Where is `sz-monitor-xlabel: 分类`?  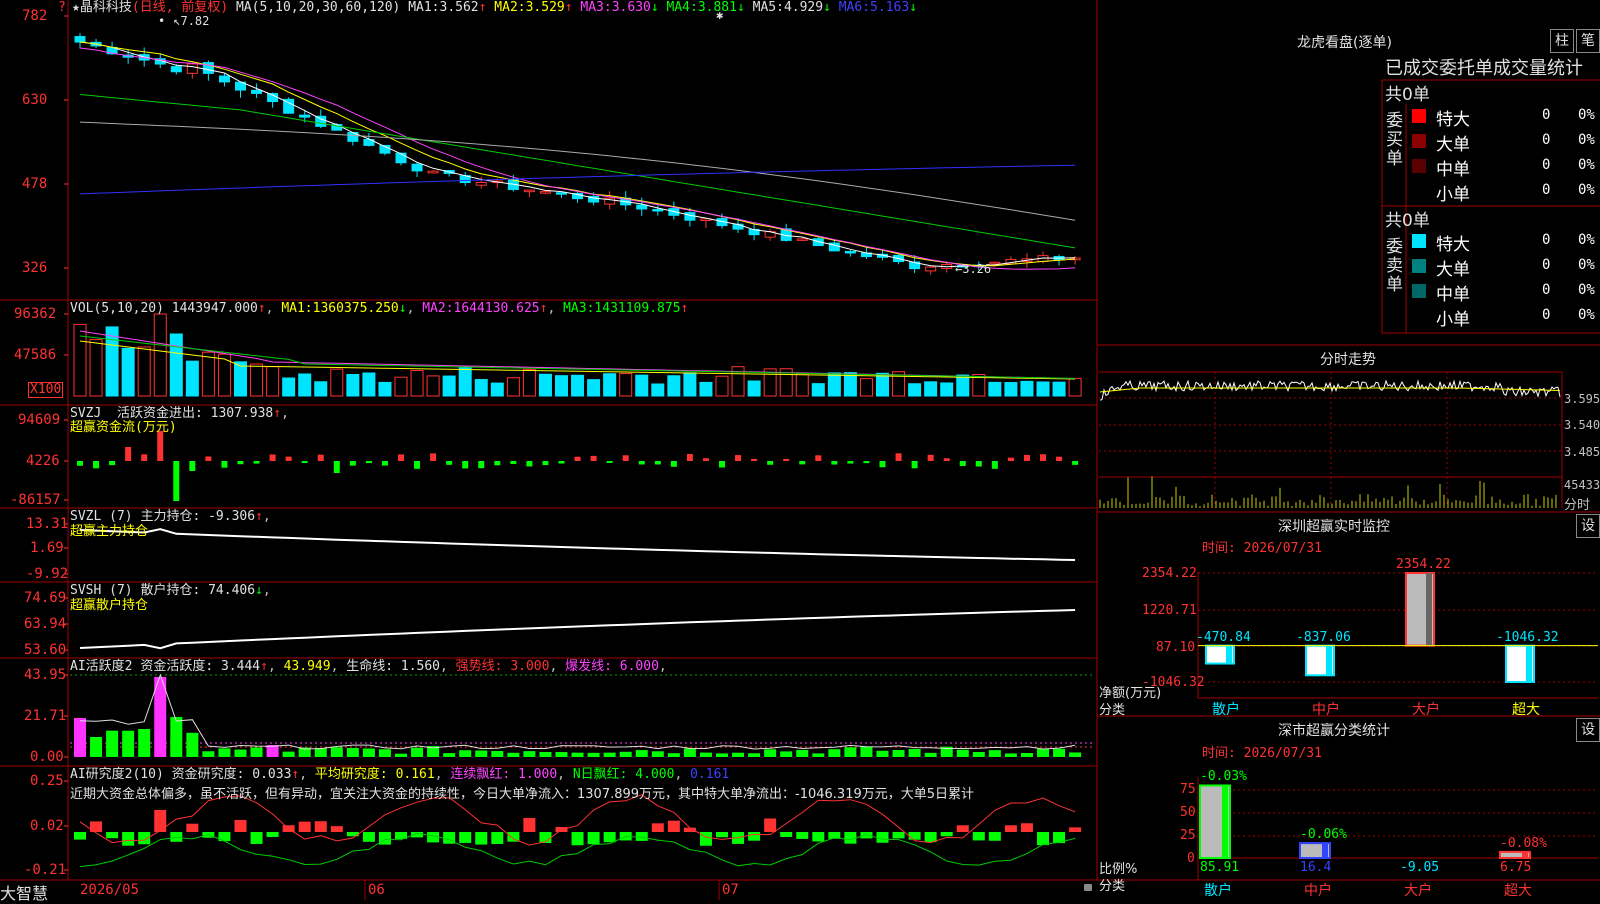
sz-monitor-xlabel: 分类 is located at coordinates (1112, 710).